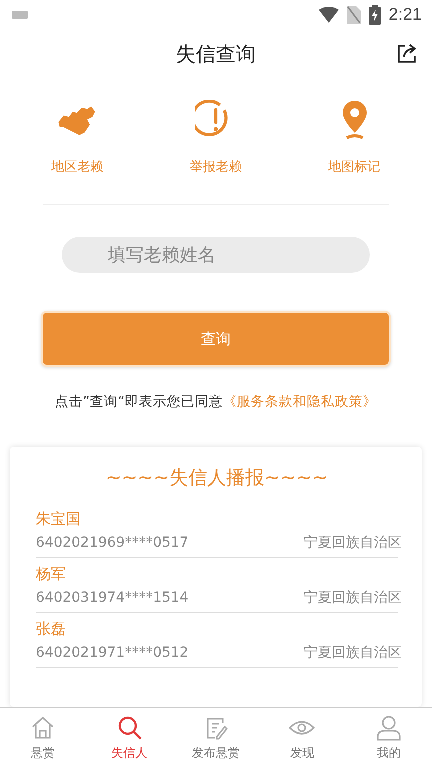 Image resolution: width=432 pixels, height=768 pixels. Describe the element at coordinates (216, 738) in the screenshot. I see `nav-tab: 发布悬赏` at that location.